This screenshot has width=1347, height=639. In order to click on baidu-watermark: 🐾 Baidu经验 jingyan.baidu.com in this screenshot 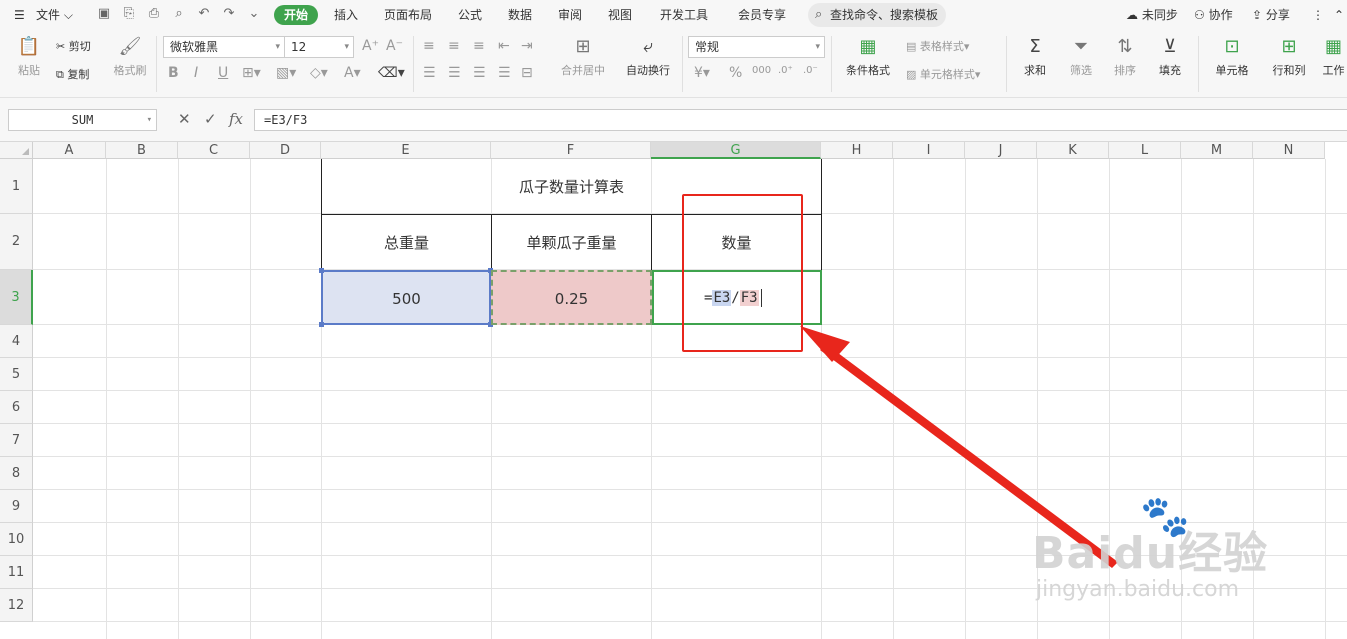, I will do `click(1157, 563)`.